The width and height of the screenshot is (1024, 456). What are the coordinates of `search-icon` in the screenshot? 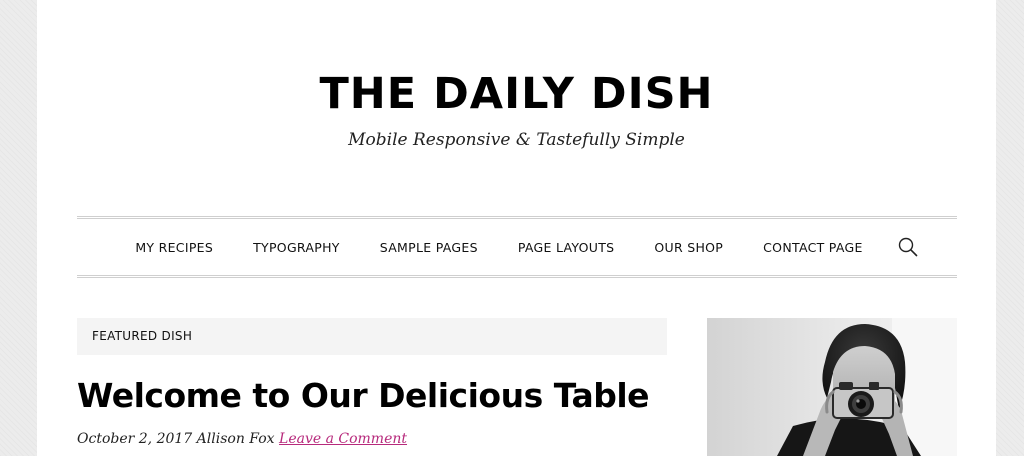 It's located at (907, 247).